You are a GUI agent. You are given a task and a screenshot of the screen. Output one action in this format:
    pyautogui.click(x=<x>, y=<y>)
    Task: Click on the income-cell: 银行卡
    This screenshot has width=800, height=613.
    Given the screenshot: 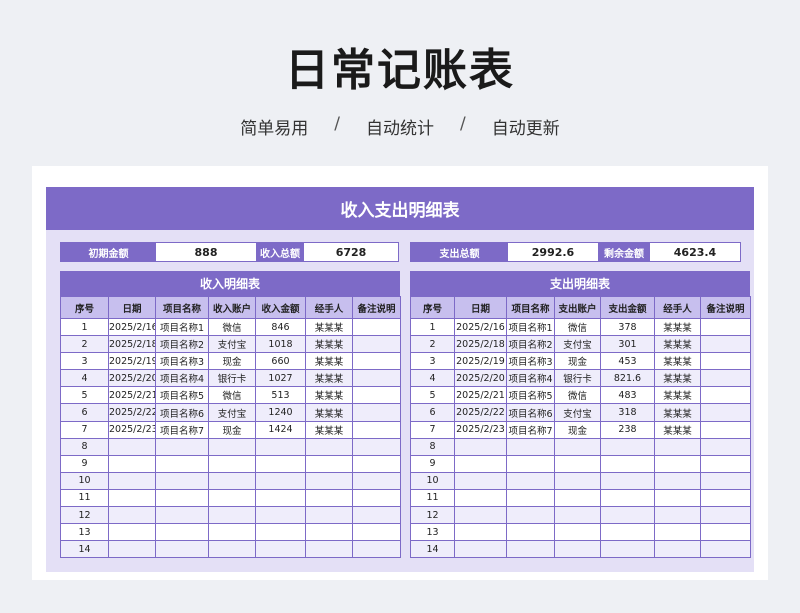 What is the action you would take?
    pyautogui.click(x=232, y=378)
    